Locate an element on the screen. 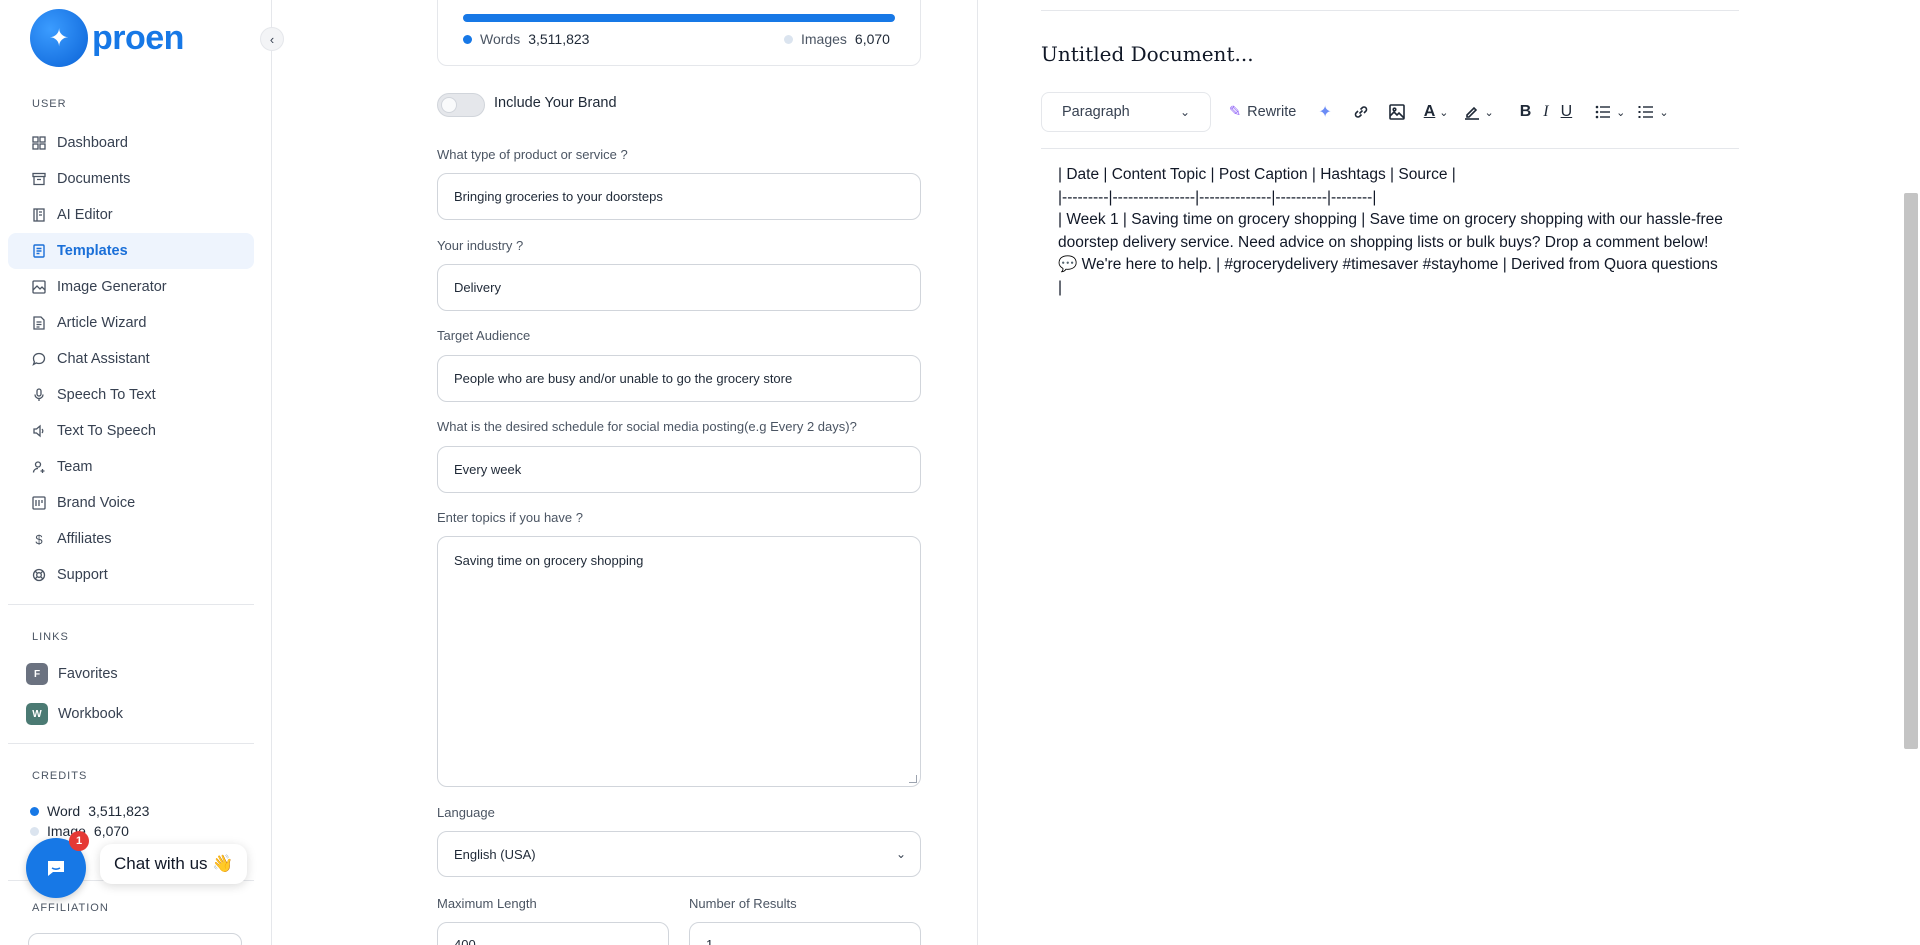 This screenshot has height=945, width=1920. sidebar-item-label: AI Editor is located at coordinates (85, 215).